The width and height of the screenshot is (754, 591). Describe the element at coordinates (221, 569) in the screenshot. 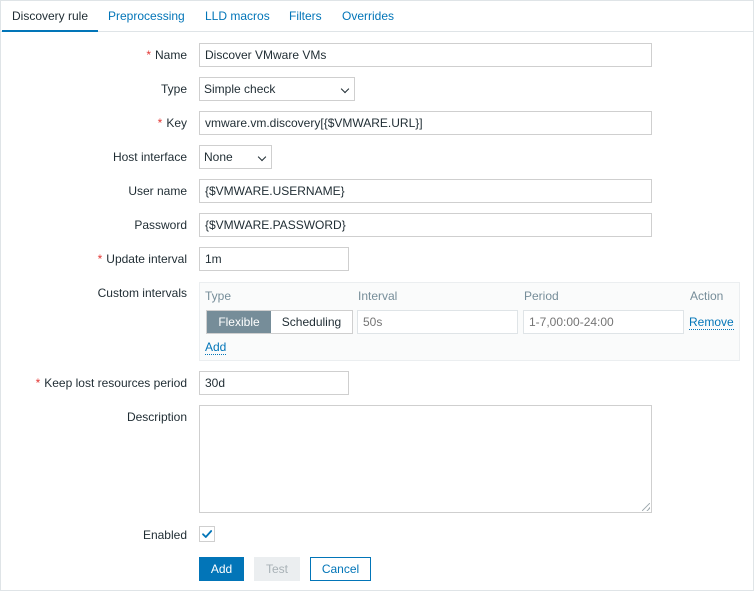

I see `add-button: Add` at that location.